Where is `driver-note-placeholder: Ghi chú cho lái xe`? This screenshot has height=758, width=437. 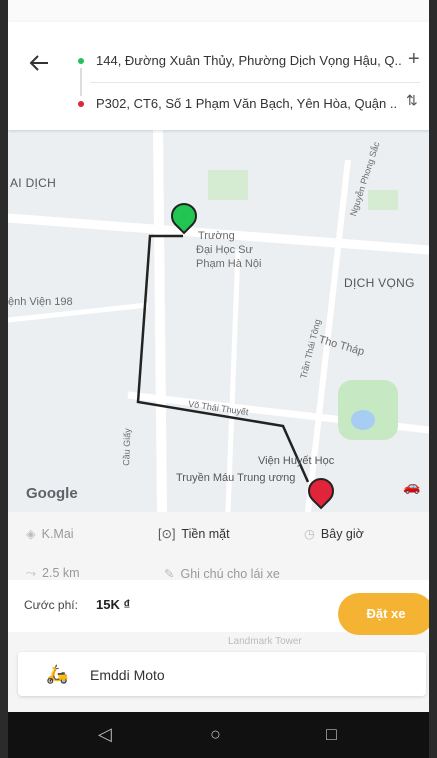 driver-note-placeholder: Ghi chú cho lái xe is located at coordinates (230, 574).